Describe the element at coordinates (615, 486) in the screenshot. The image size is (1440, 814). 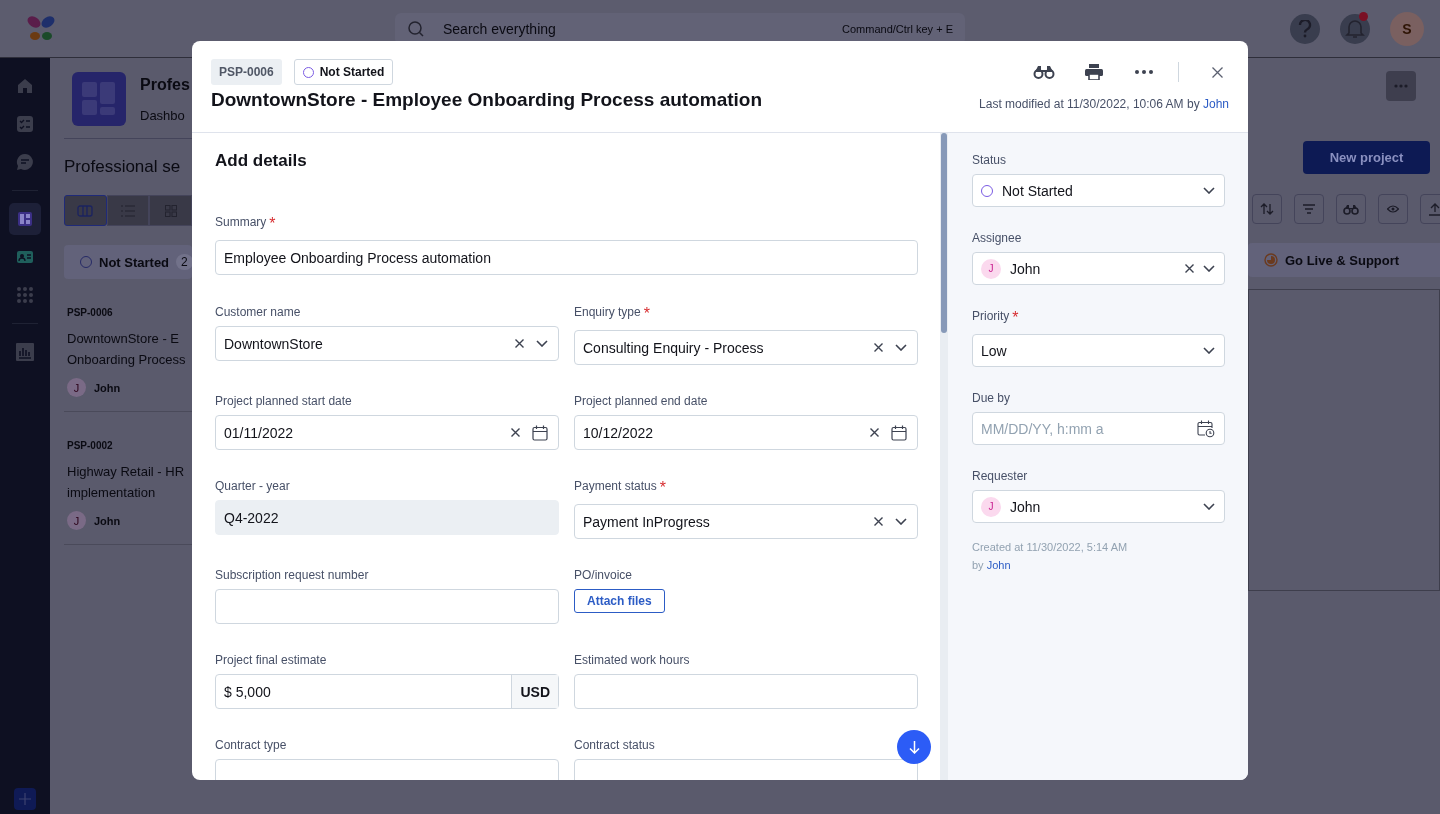
I see `field-label: Payment status` at that location.